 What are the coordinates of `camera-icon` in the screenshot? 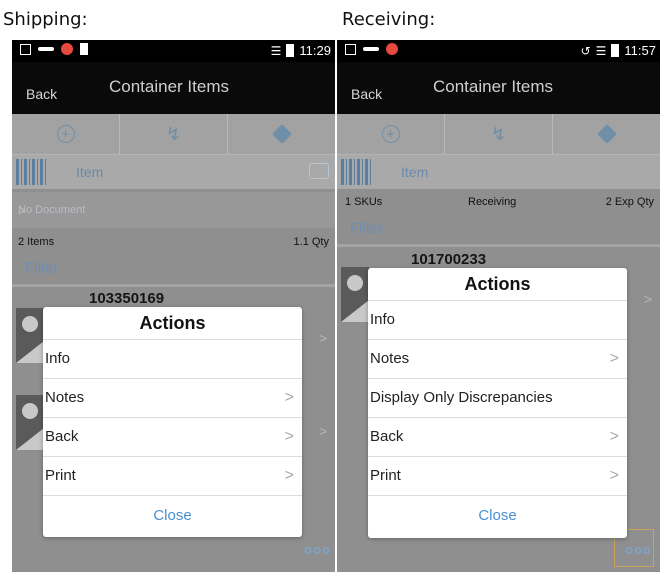 It's located at (319, 171).